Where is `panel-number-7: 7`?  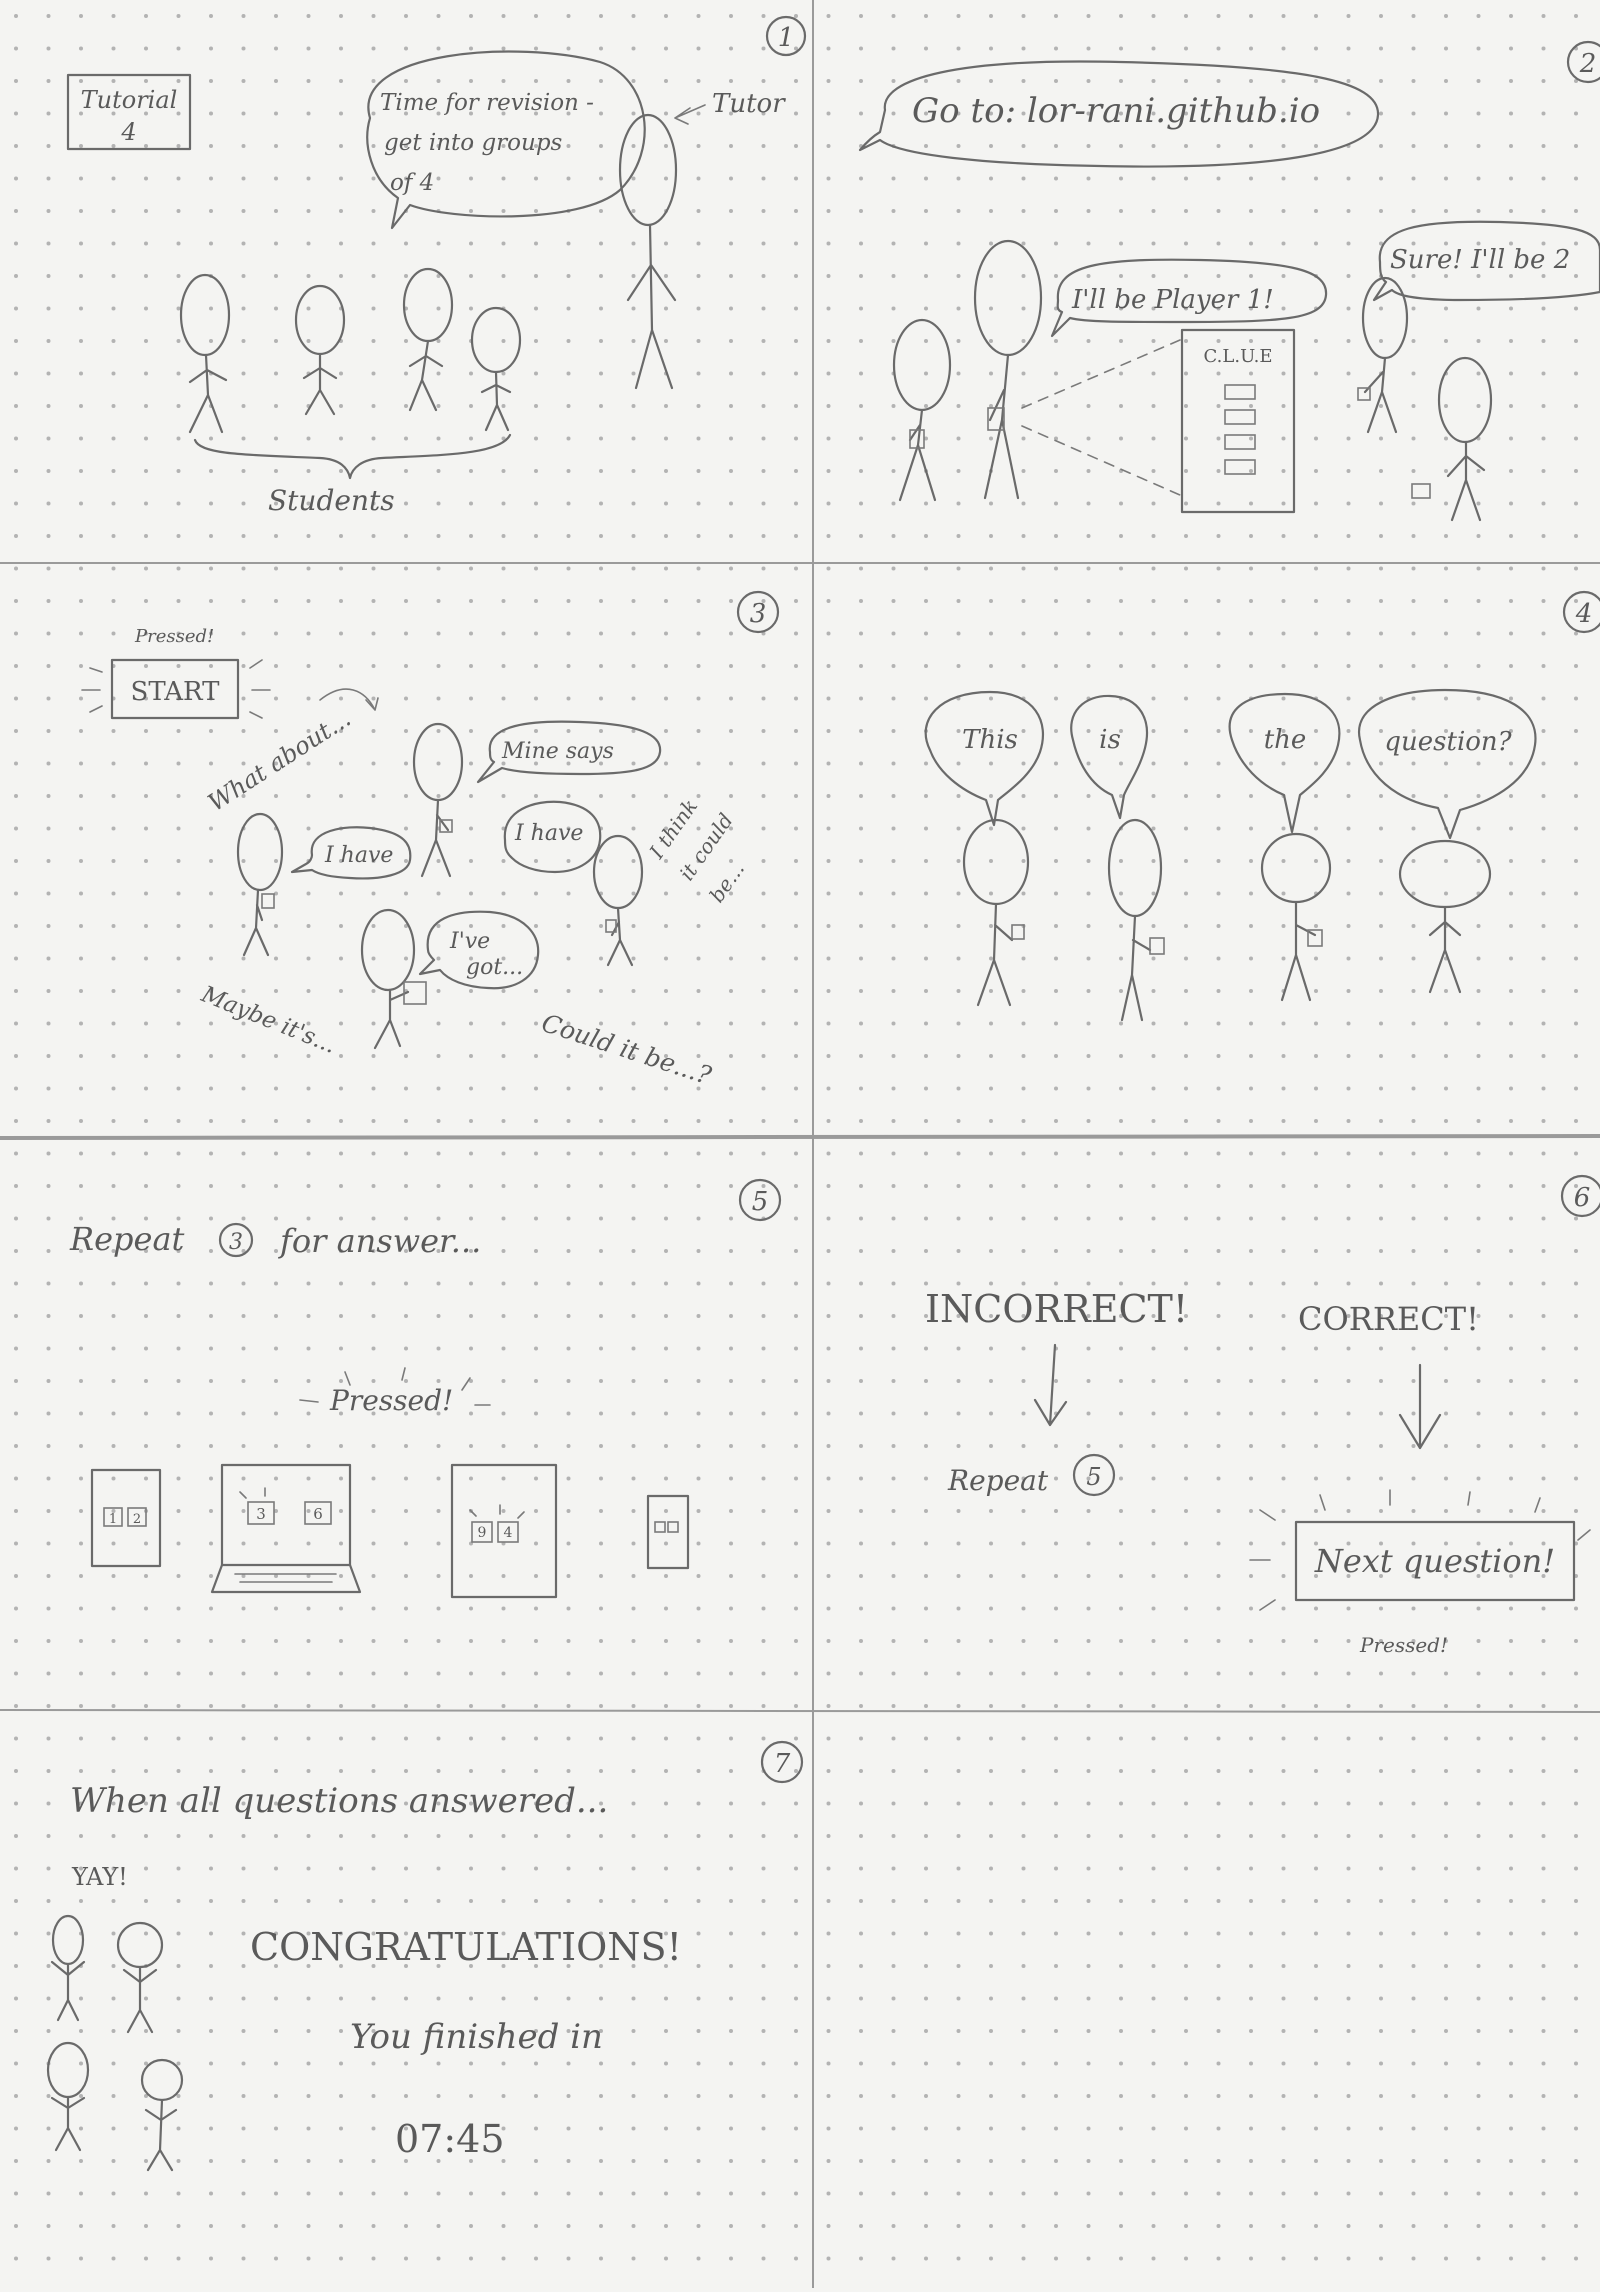 panel-number-7: 7 is located at coordinates (782, 1764).